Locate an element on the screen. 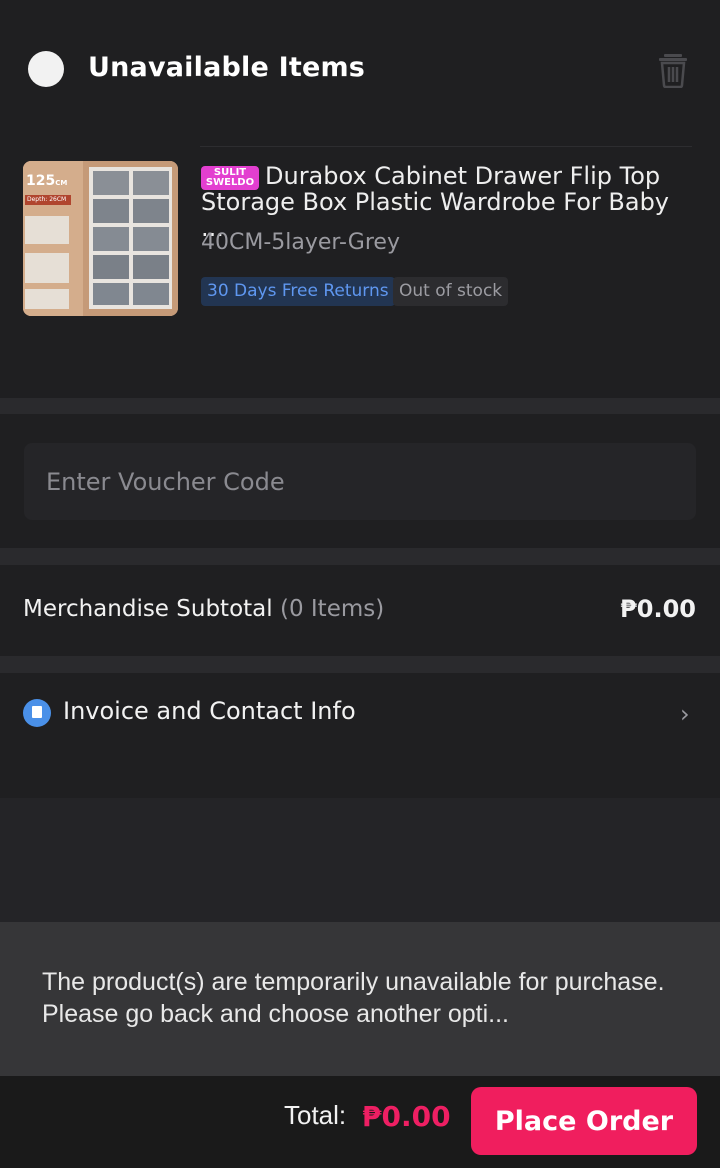 The width and height of the screenshot is (720, 1168). select-all-radio is located at coordinates (46, 69).